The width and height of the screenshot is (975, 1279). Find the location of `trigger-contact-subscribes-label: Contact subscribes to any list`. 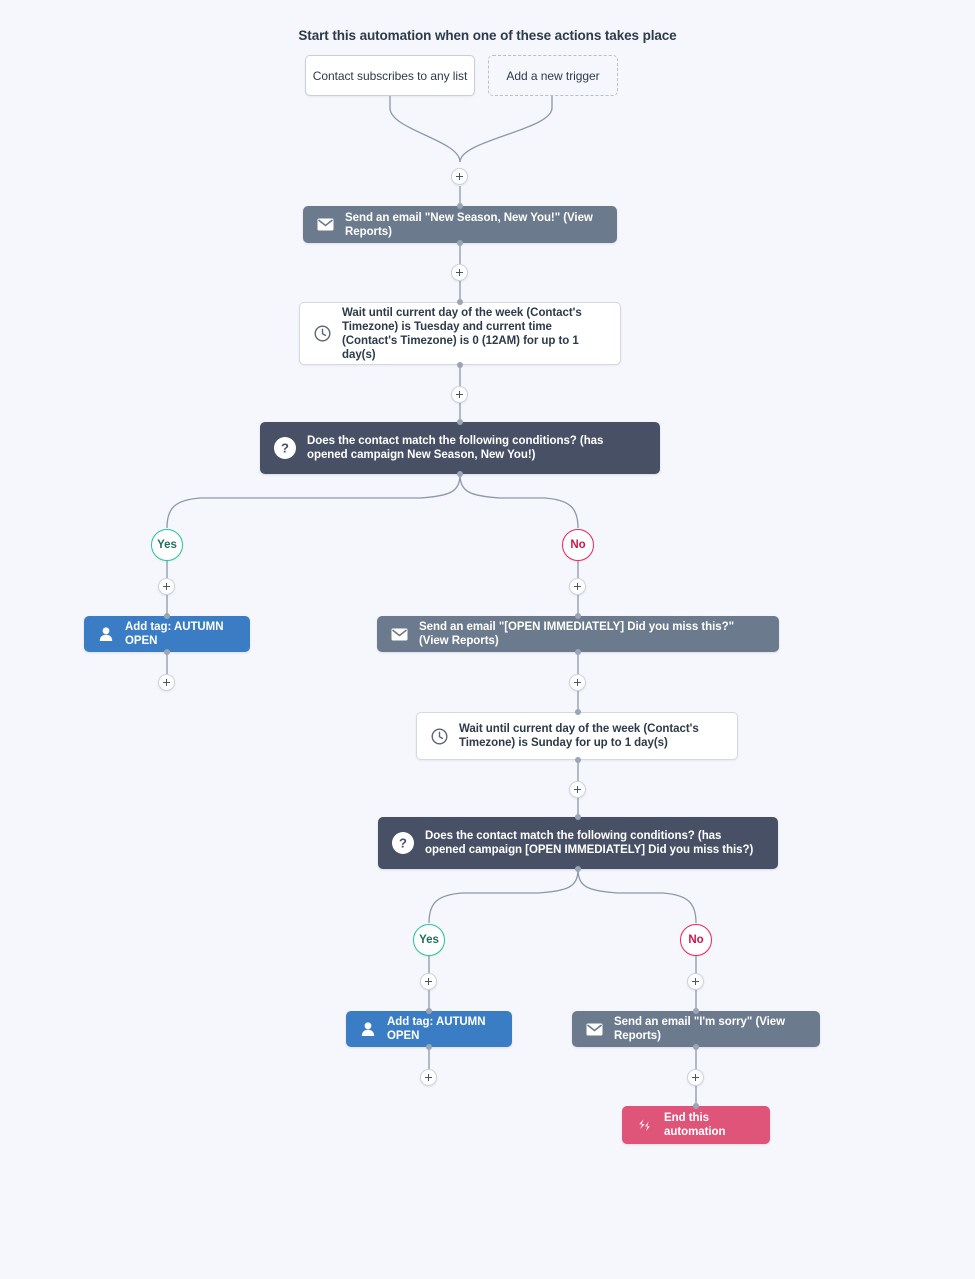

trigger-contact-subscribes-label: Contact subscribes to any list is located at coordinates (390, 75).